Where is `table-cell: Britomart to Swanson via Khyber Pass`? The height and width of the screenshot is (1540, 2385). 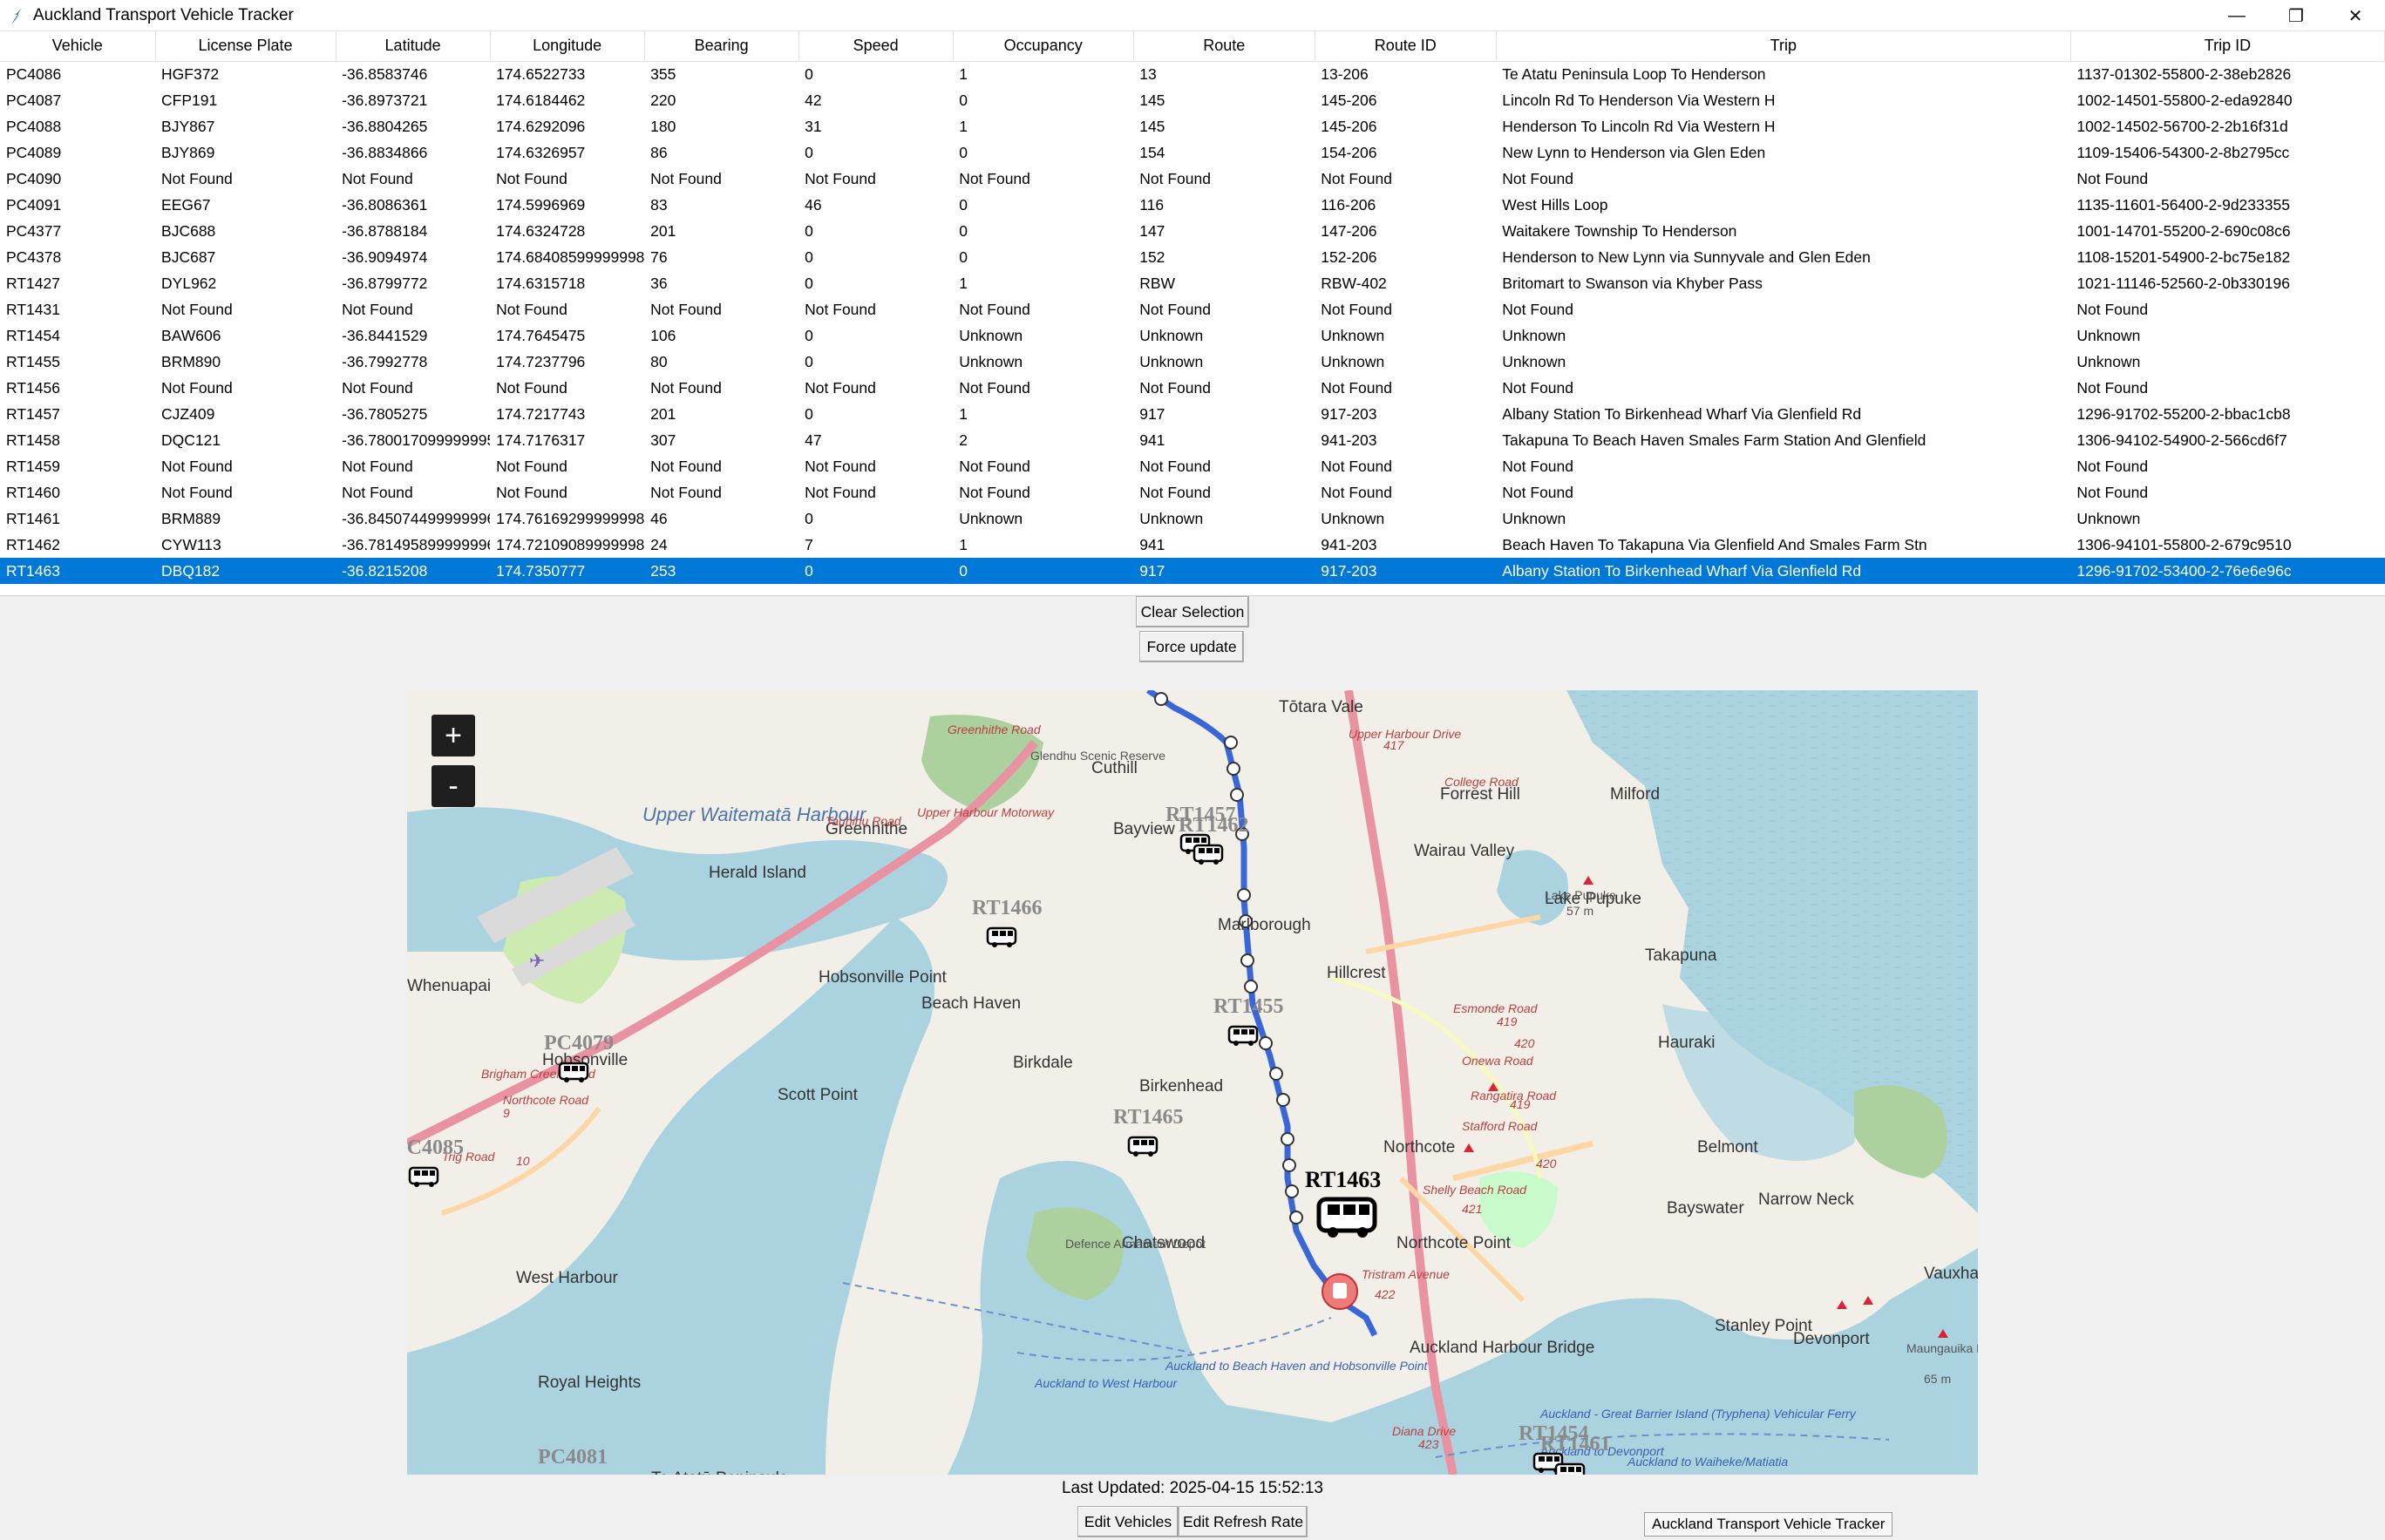 table-cell: Britomart to Swanson via Khyber Pass is located at coordinates (1632, 283).